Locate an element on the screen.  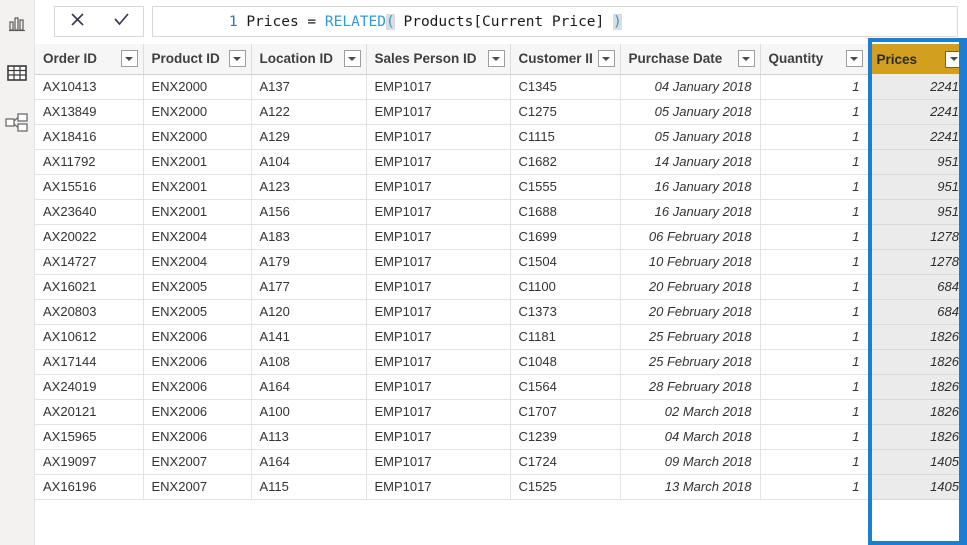
cell-customer-id: C1688 is located at coordinates (565, 212).